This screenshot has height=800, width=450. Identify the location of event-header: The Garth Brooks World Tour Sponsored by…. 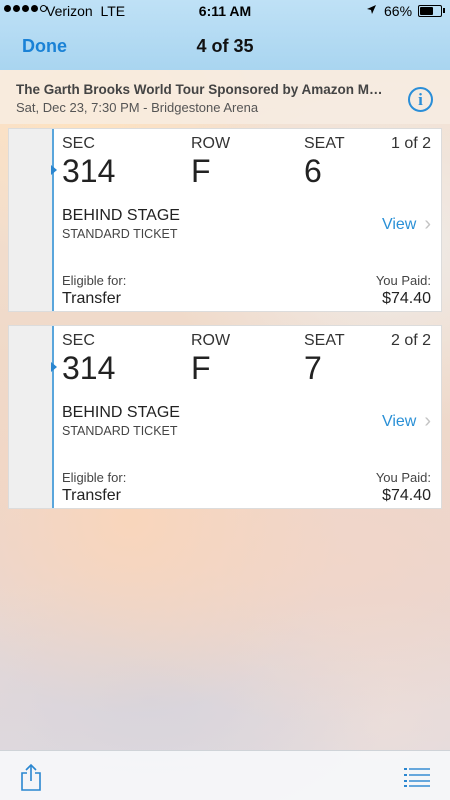
(225, 97).